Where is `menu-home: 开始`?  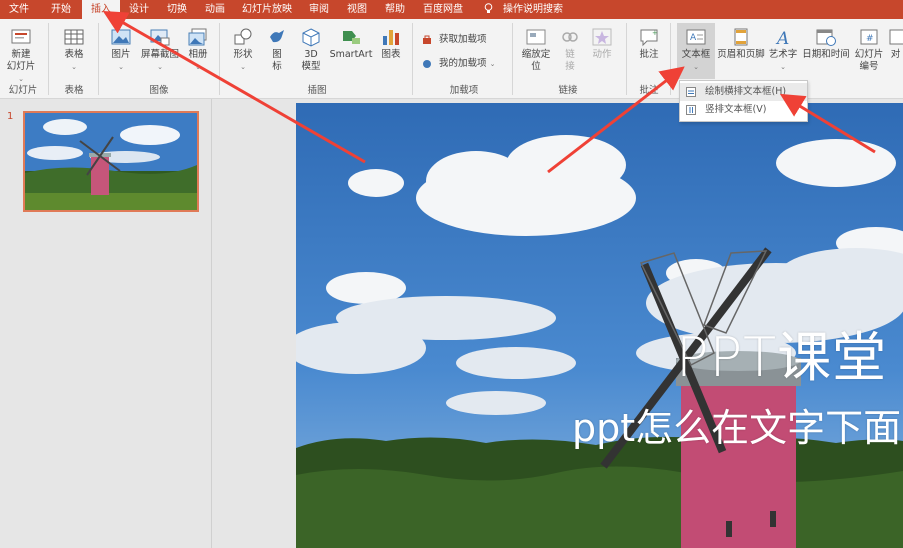 menu-home: 开始 is located at coordinates (61, 9).